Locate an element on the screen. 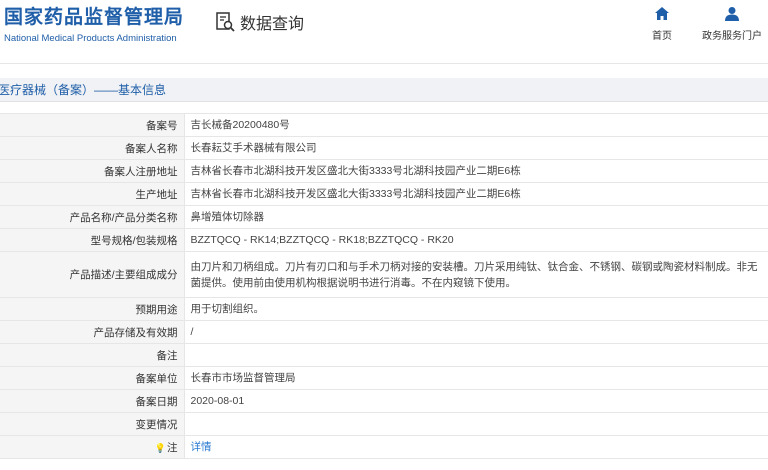 The image size is (768, 470). table-row: 产品存储及有效期 / is located at coordinates (384, 332).